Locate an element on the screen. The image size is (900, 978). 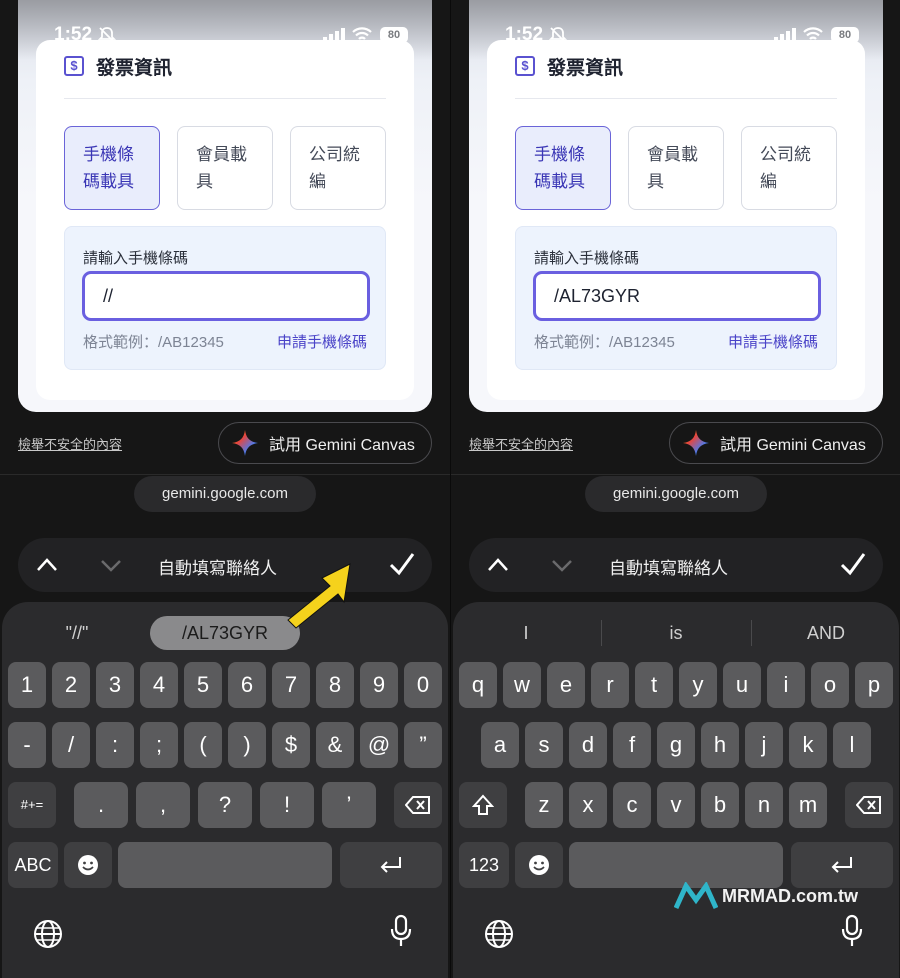
key: r is located at coordinates (610, 685).